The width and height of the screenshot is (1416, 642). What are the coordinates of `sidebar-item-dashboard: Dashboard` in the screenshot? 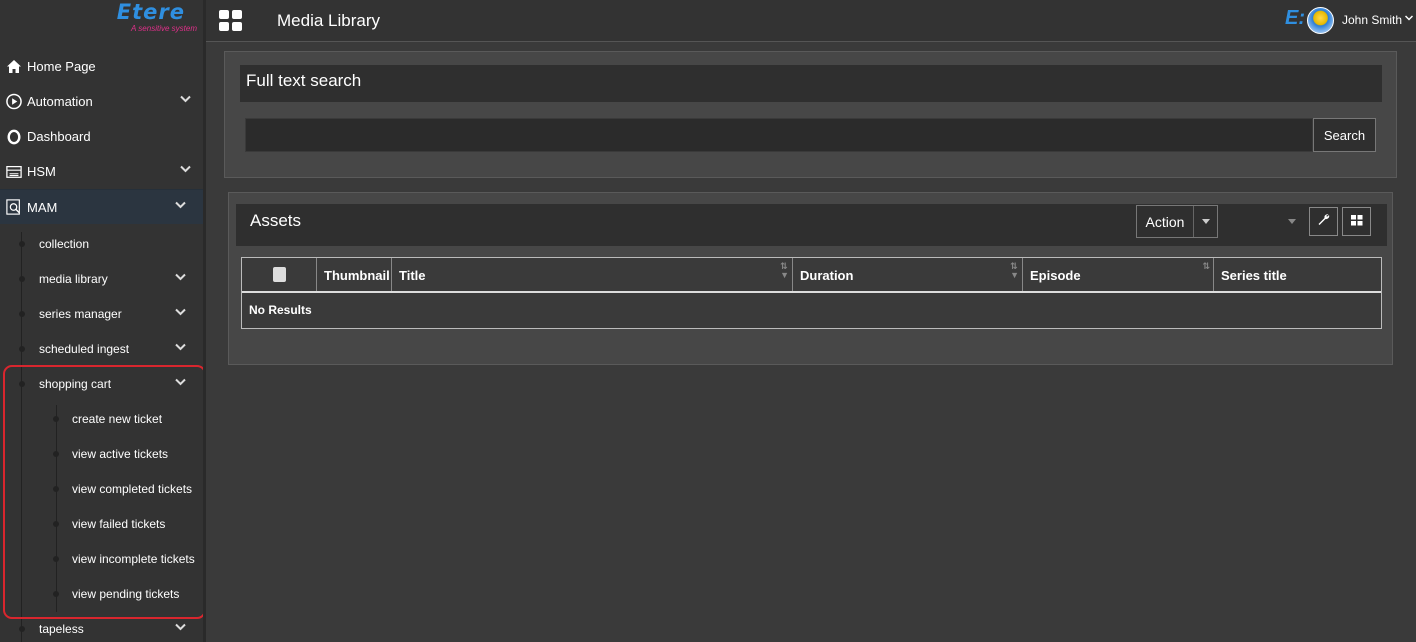 It's located at (101, 136).